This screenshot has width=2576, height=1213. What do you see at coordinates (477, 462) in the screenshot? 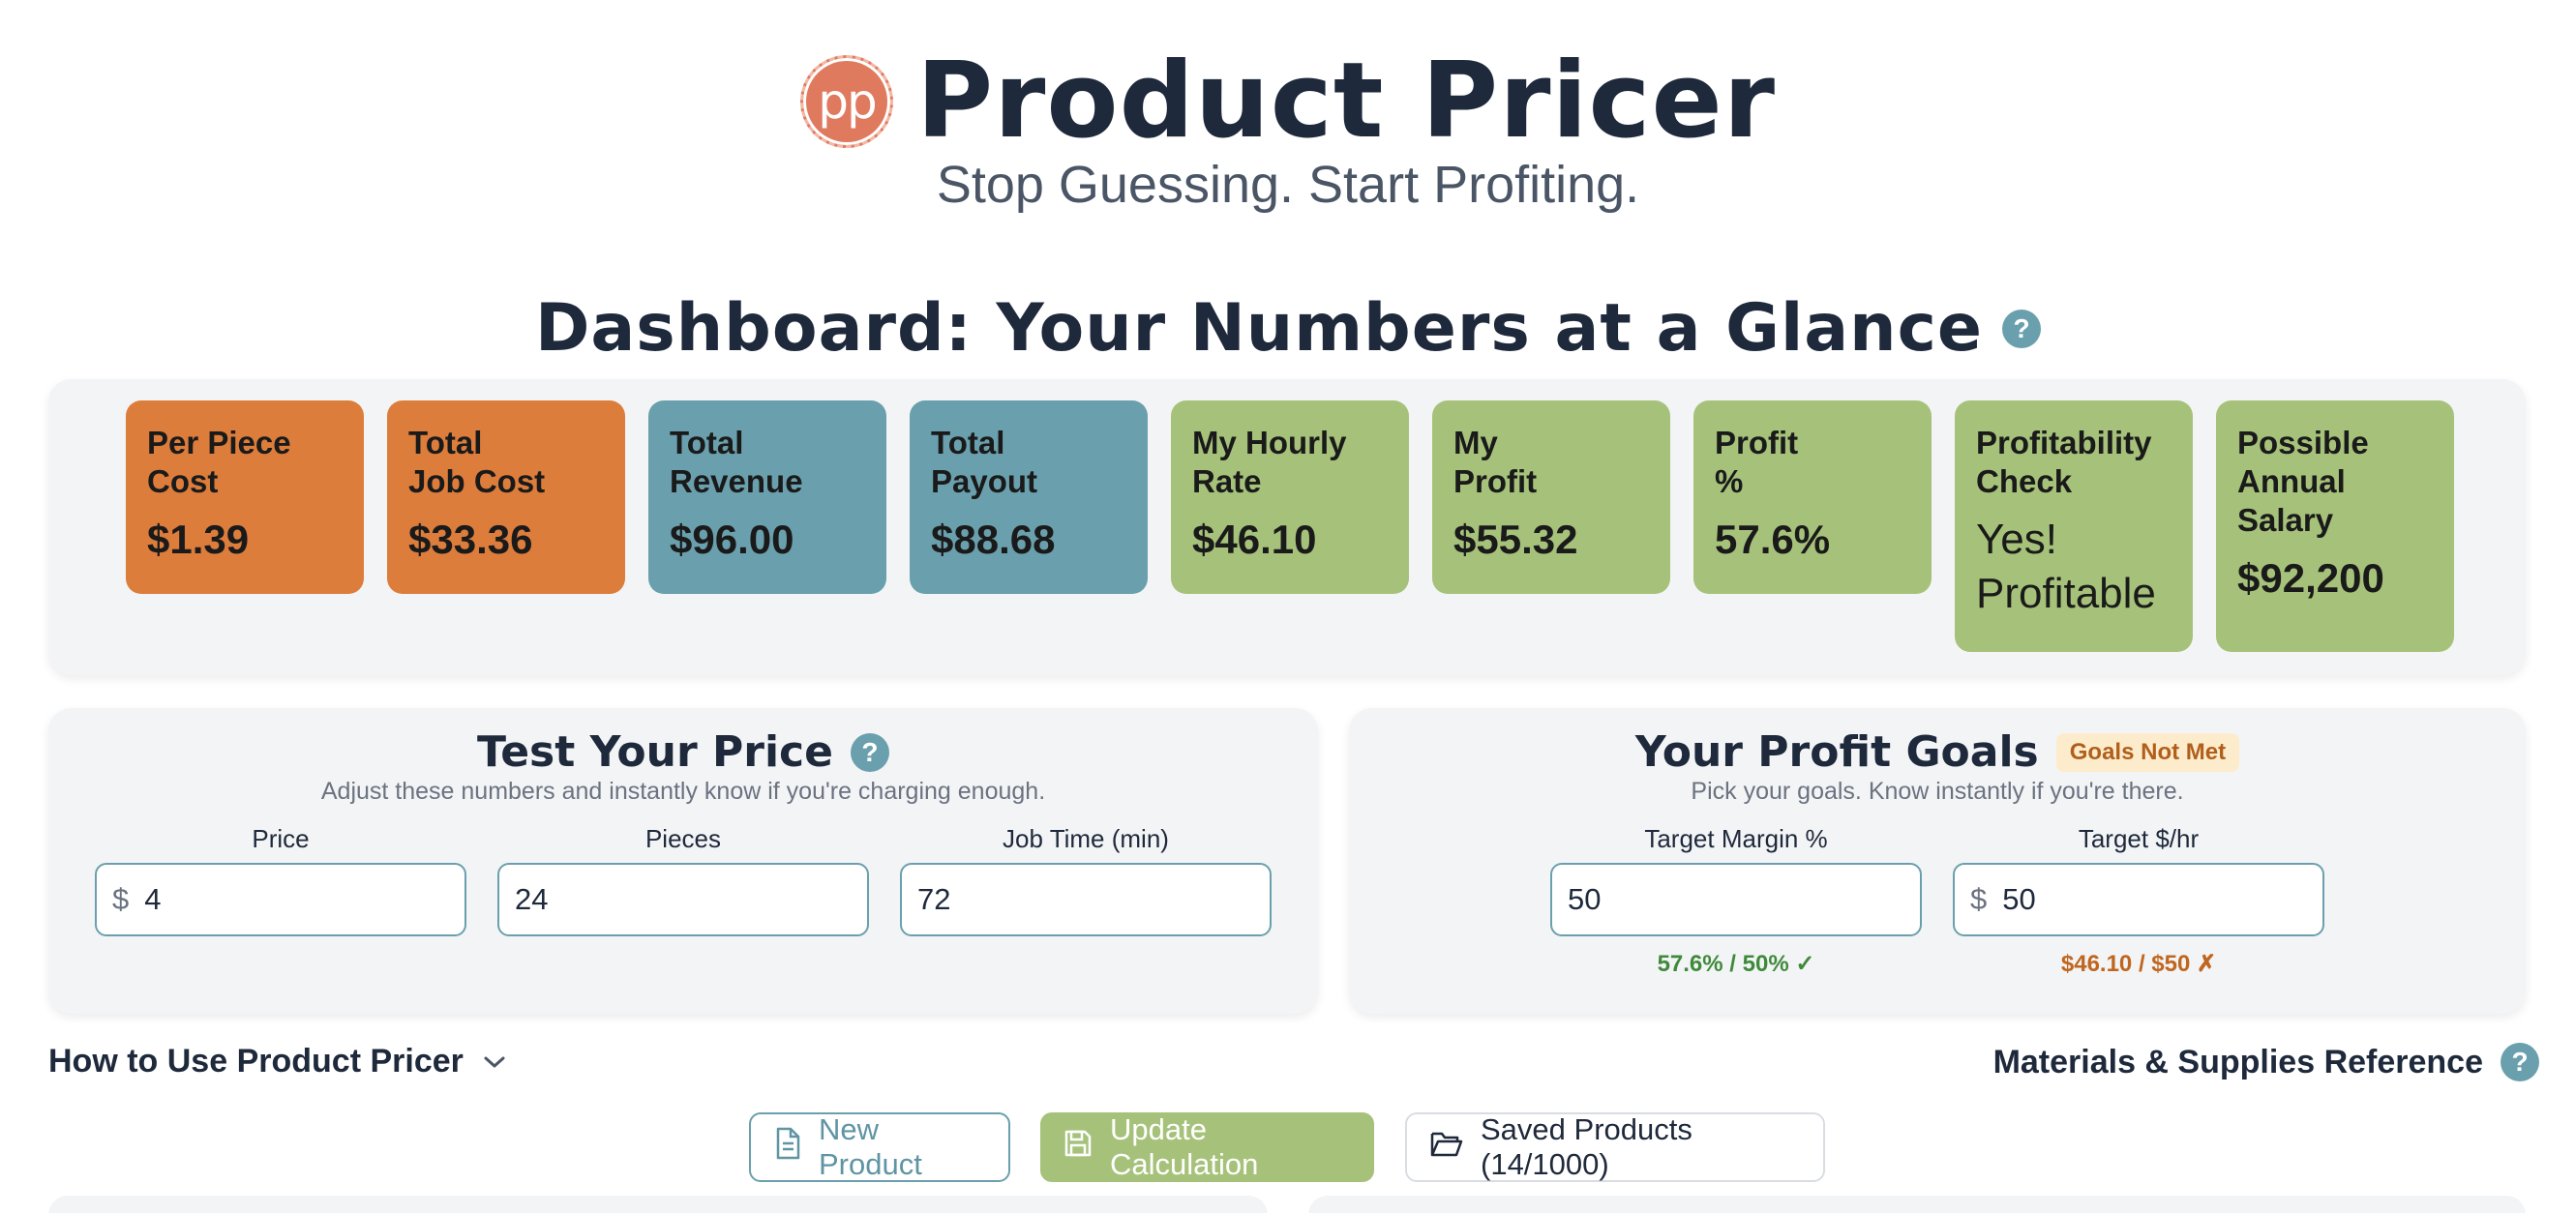
I see `card-label: Total Job Cost` at bounding box center [477, 462].